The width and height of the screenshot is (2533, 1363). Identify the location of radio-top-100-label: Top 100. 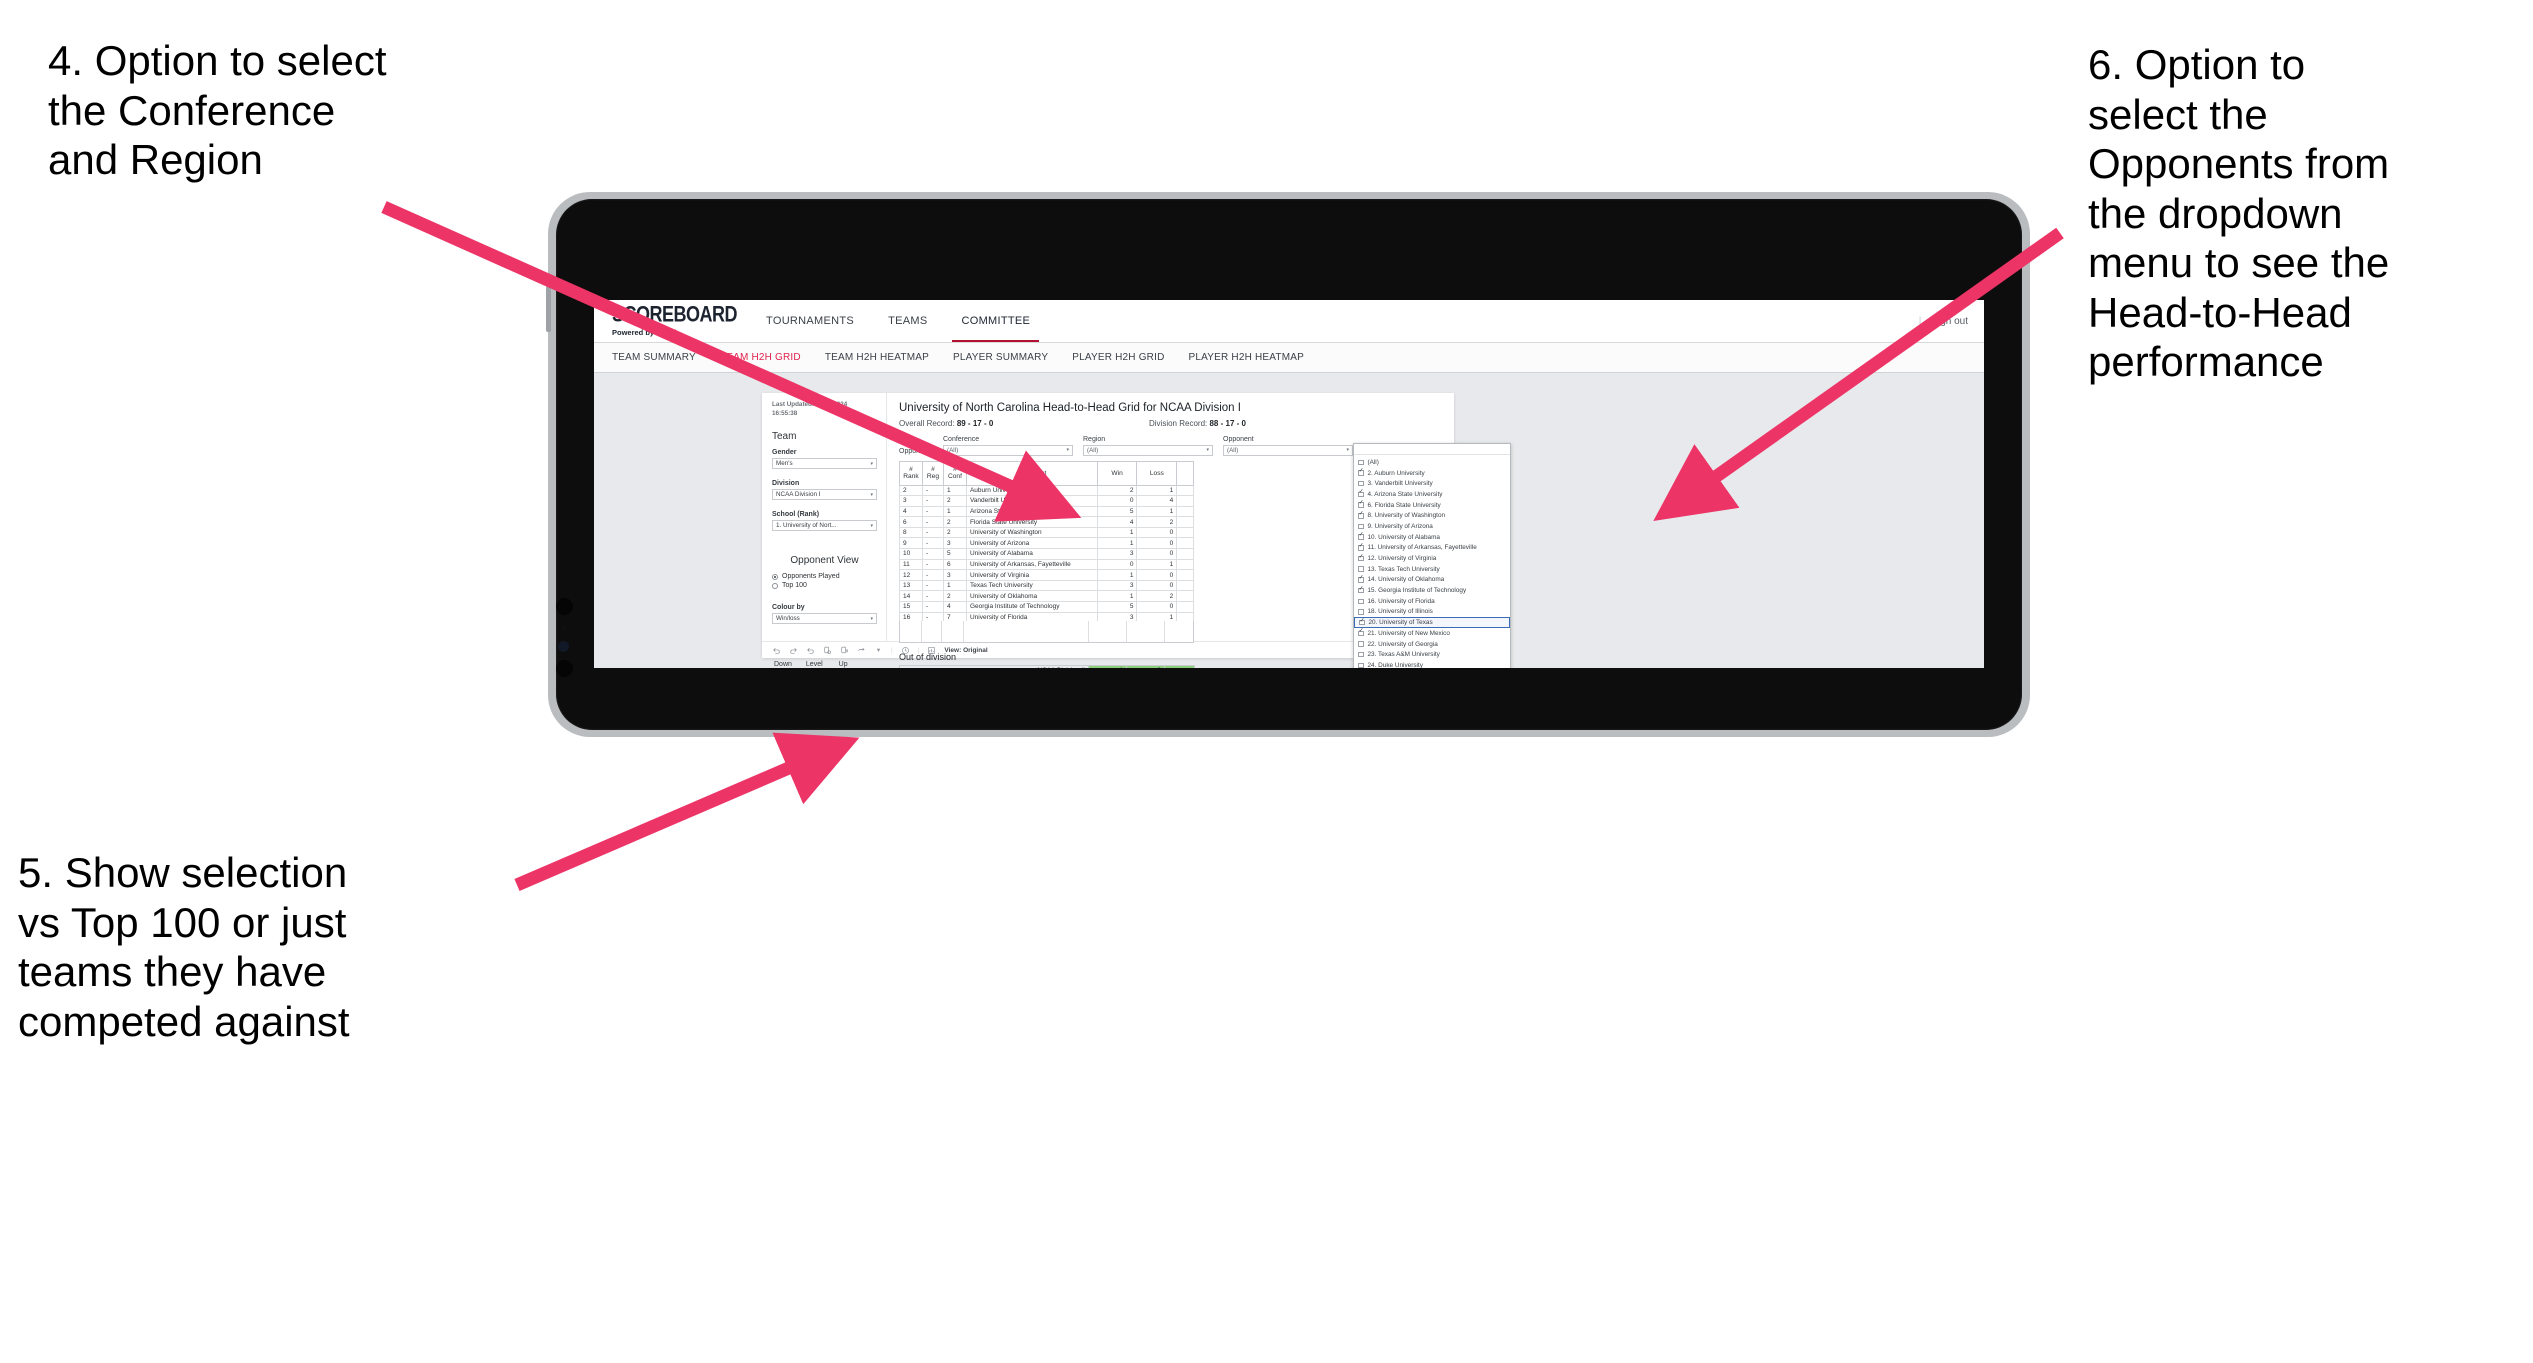
(794, 585).